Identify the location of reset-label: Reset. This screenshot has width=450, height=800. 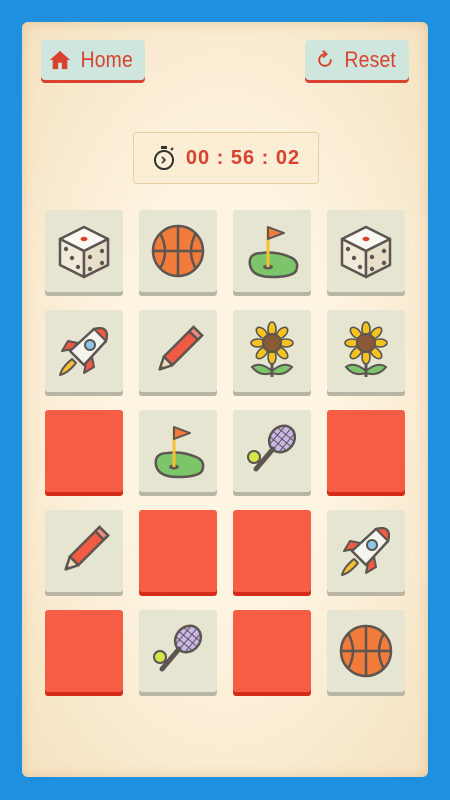
(370, 59).